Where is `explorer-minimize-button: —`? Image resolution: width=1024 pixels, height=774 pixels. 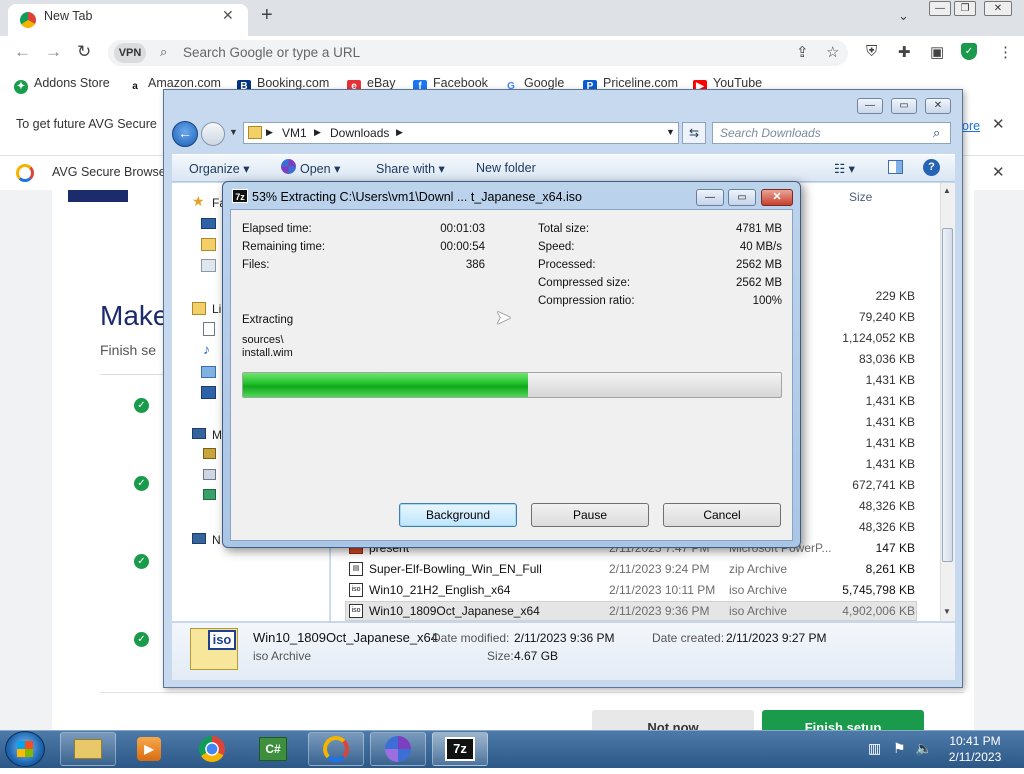
explorer-minimize-button: — is located at coordinates (870, 106).